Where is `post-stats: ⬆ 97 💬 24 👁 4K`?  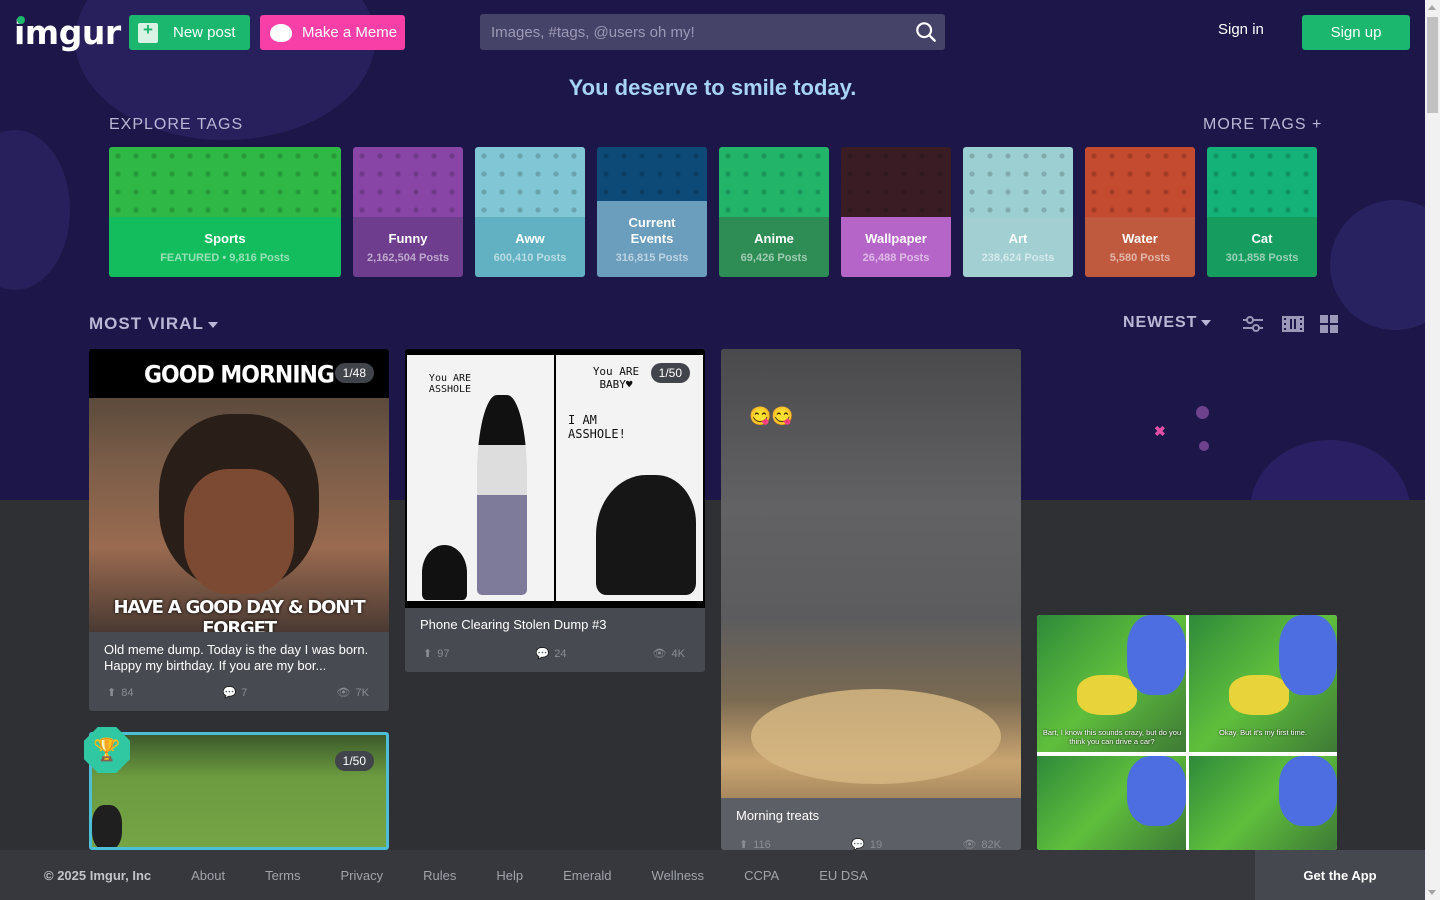
post-stats: ⬆ 97 💬 24 👁 4K is located at coordinates (555, 652).